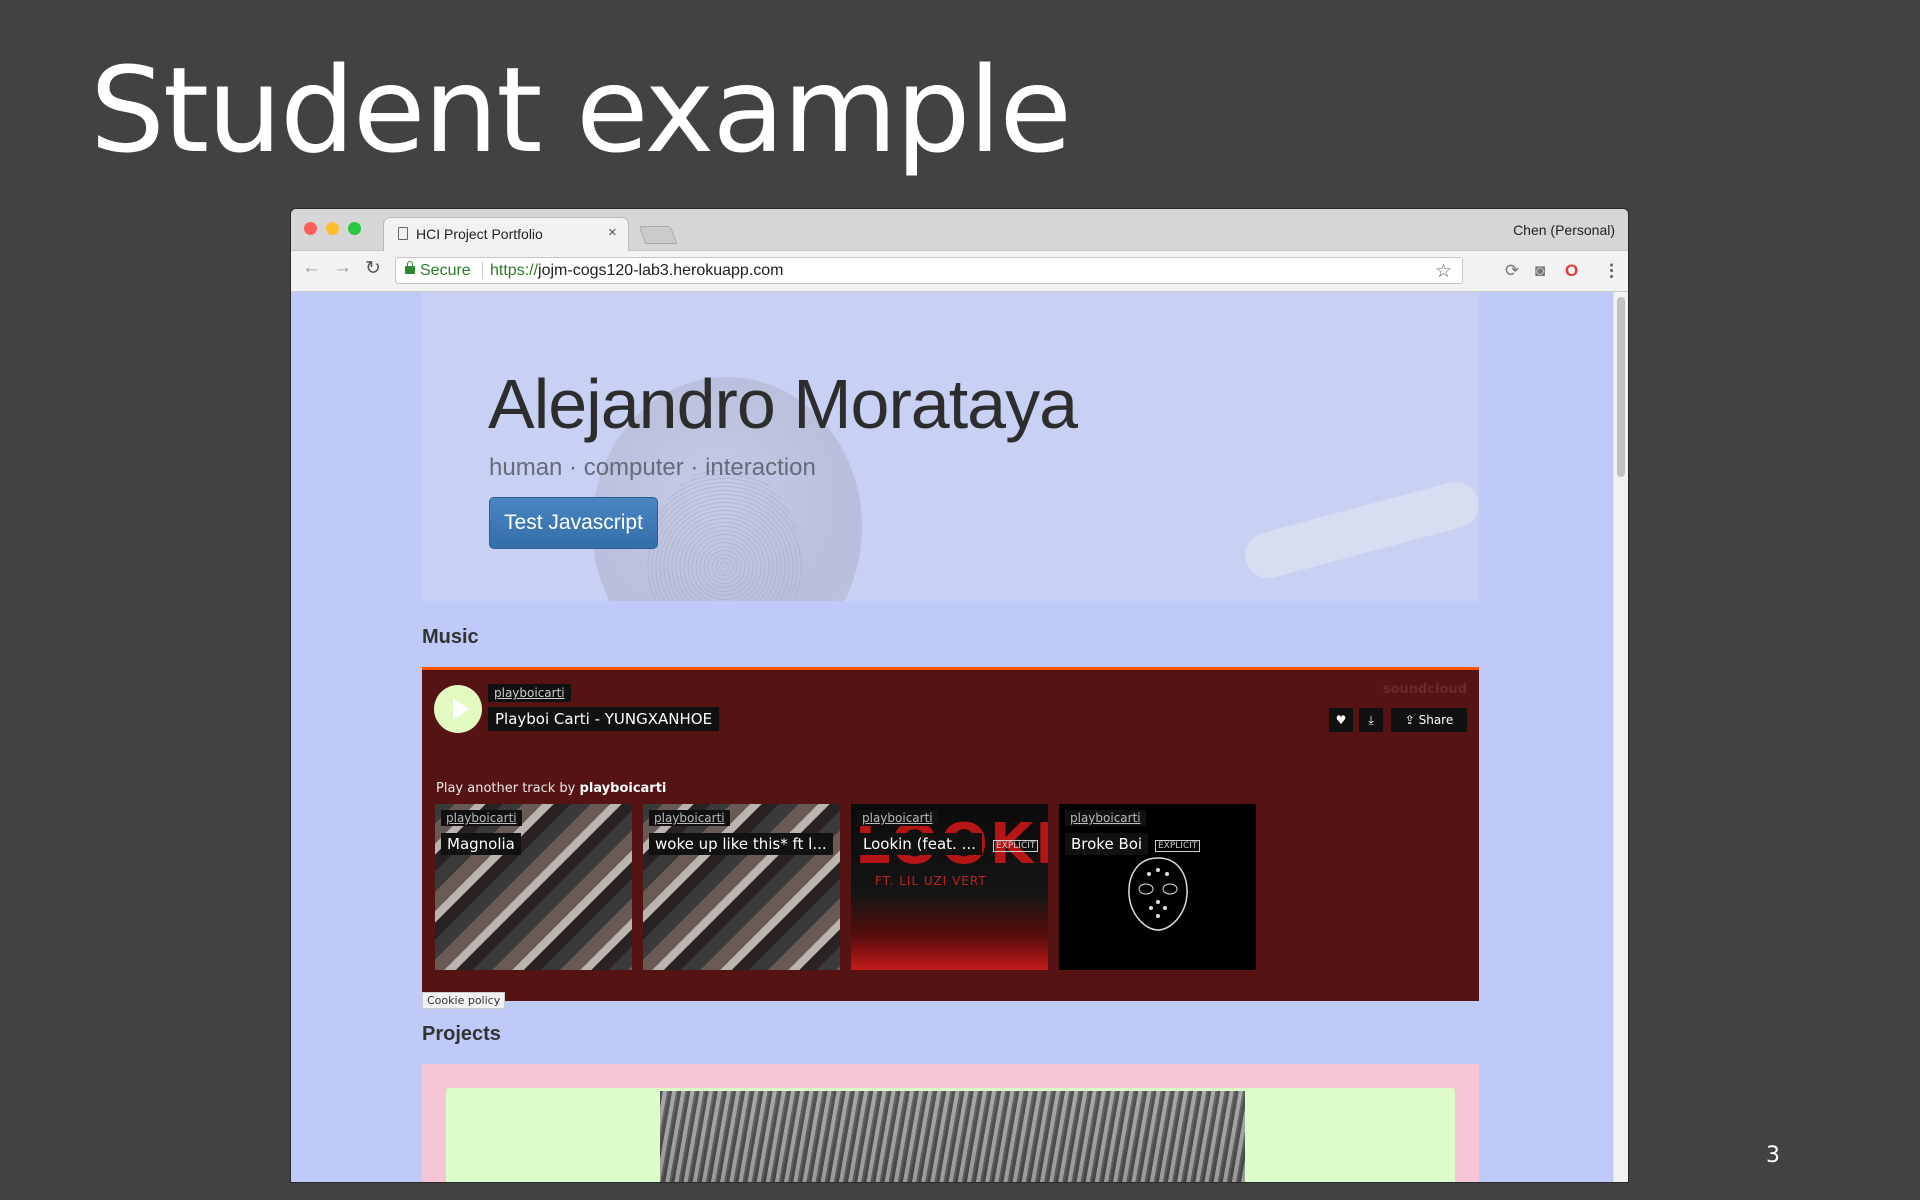 This screenshot has width=1920, height=1200. I want to click on download-button: ⤓, so click(1371, 720).